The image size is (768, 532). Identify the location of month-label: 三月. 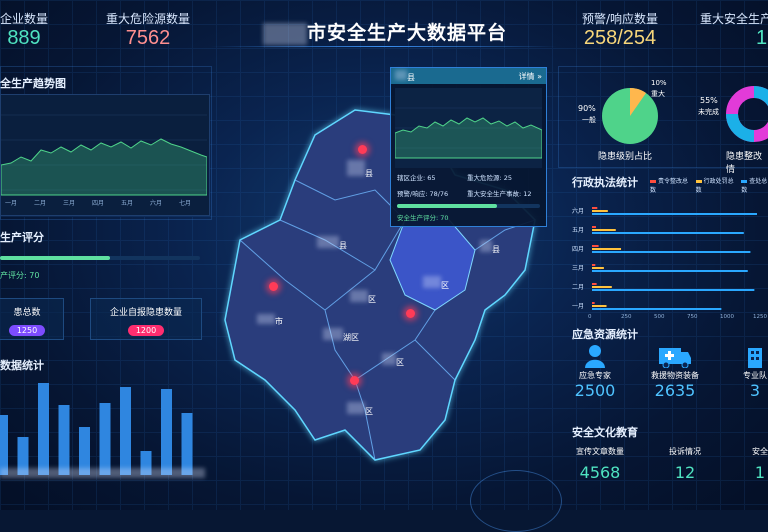
(578, 268).